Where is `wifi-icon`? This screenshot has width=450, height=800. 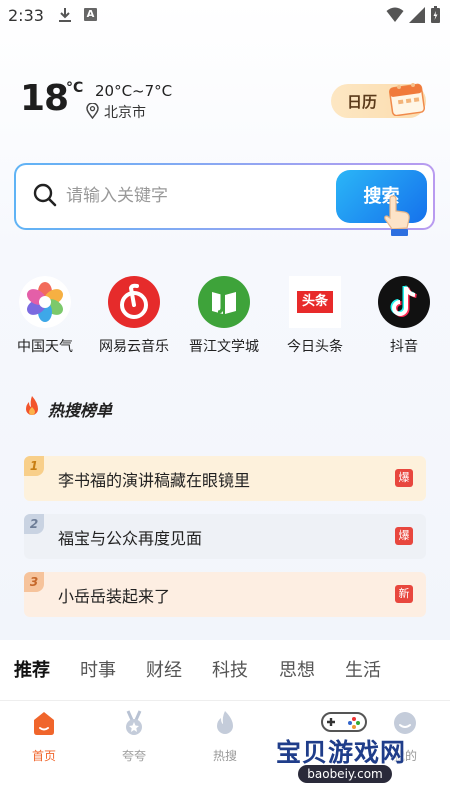 wifi-icon is located at coordinates (395, 14).